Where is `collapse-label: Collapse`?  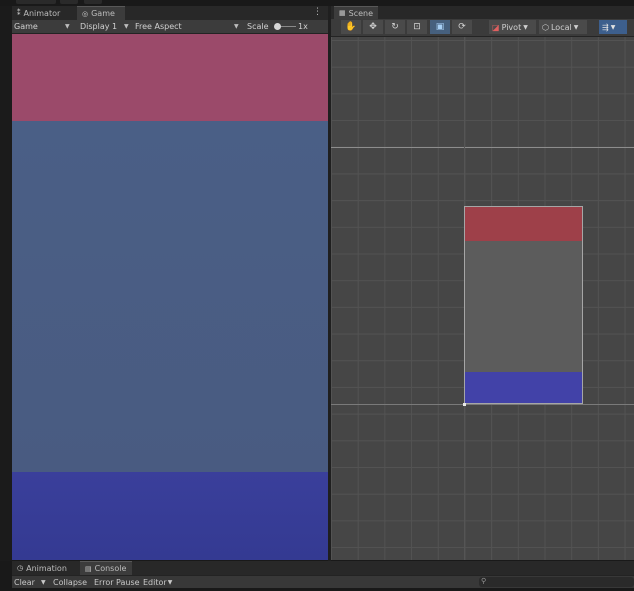
collapse-label: Collapse is located at coordinates (70, 582).